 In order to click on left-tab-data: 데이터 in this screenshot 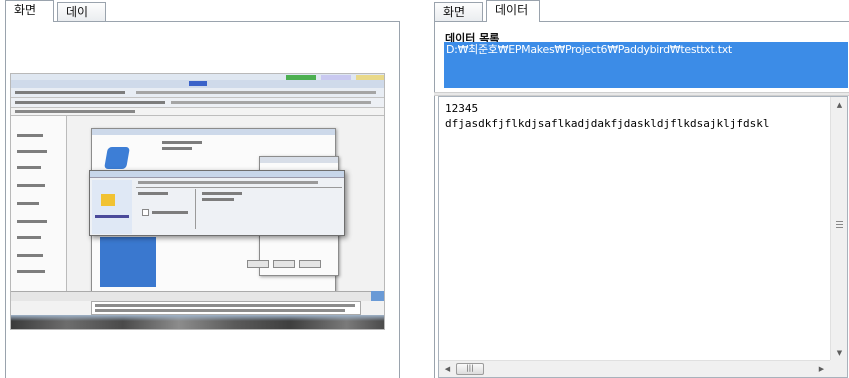, I will do `click(81, 18)`.